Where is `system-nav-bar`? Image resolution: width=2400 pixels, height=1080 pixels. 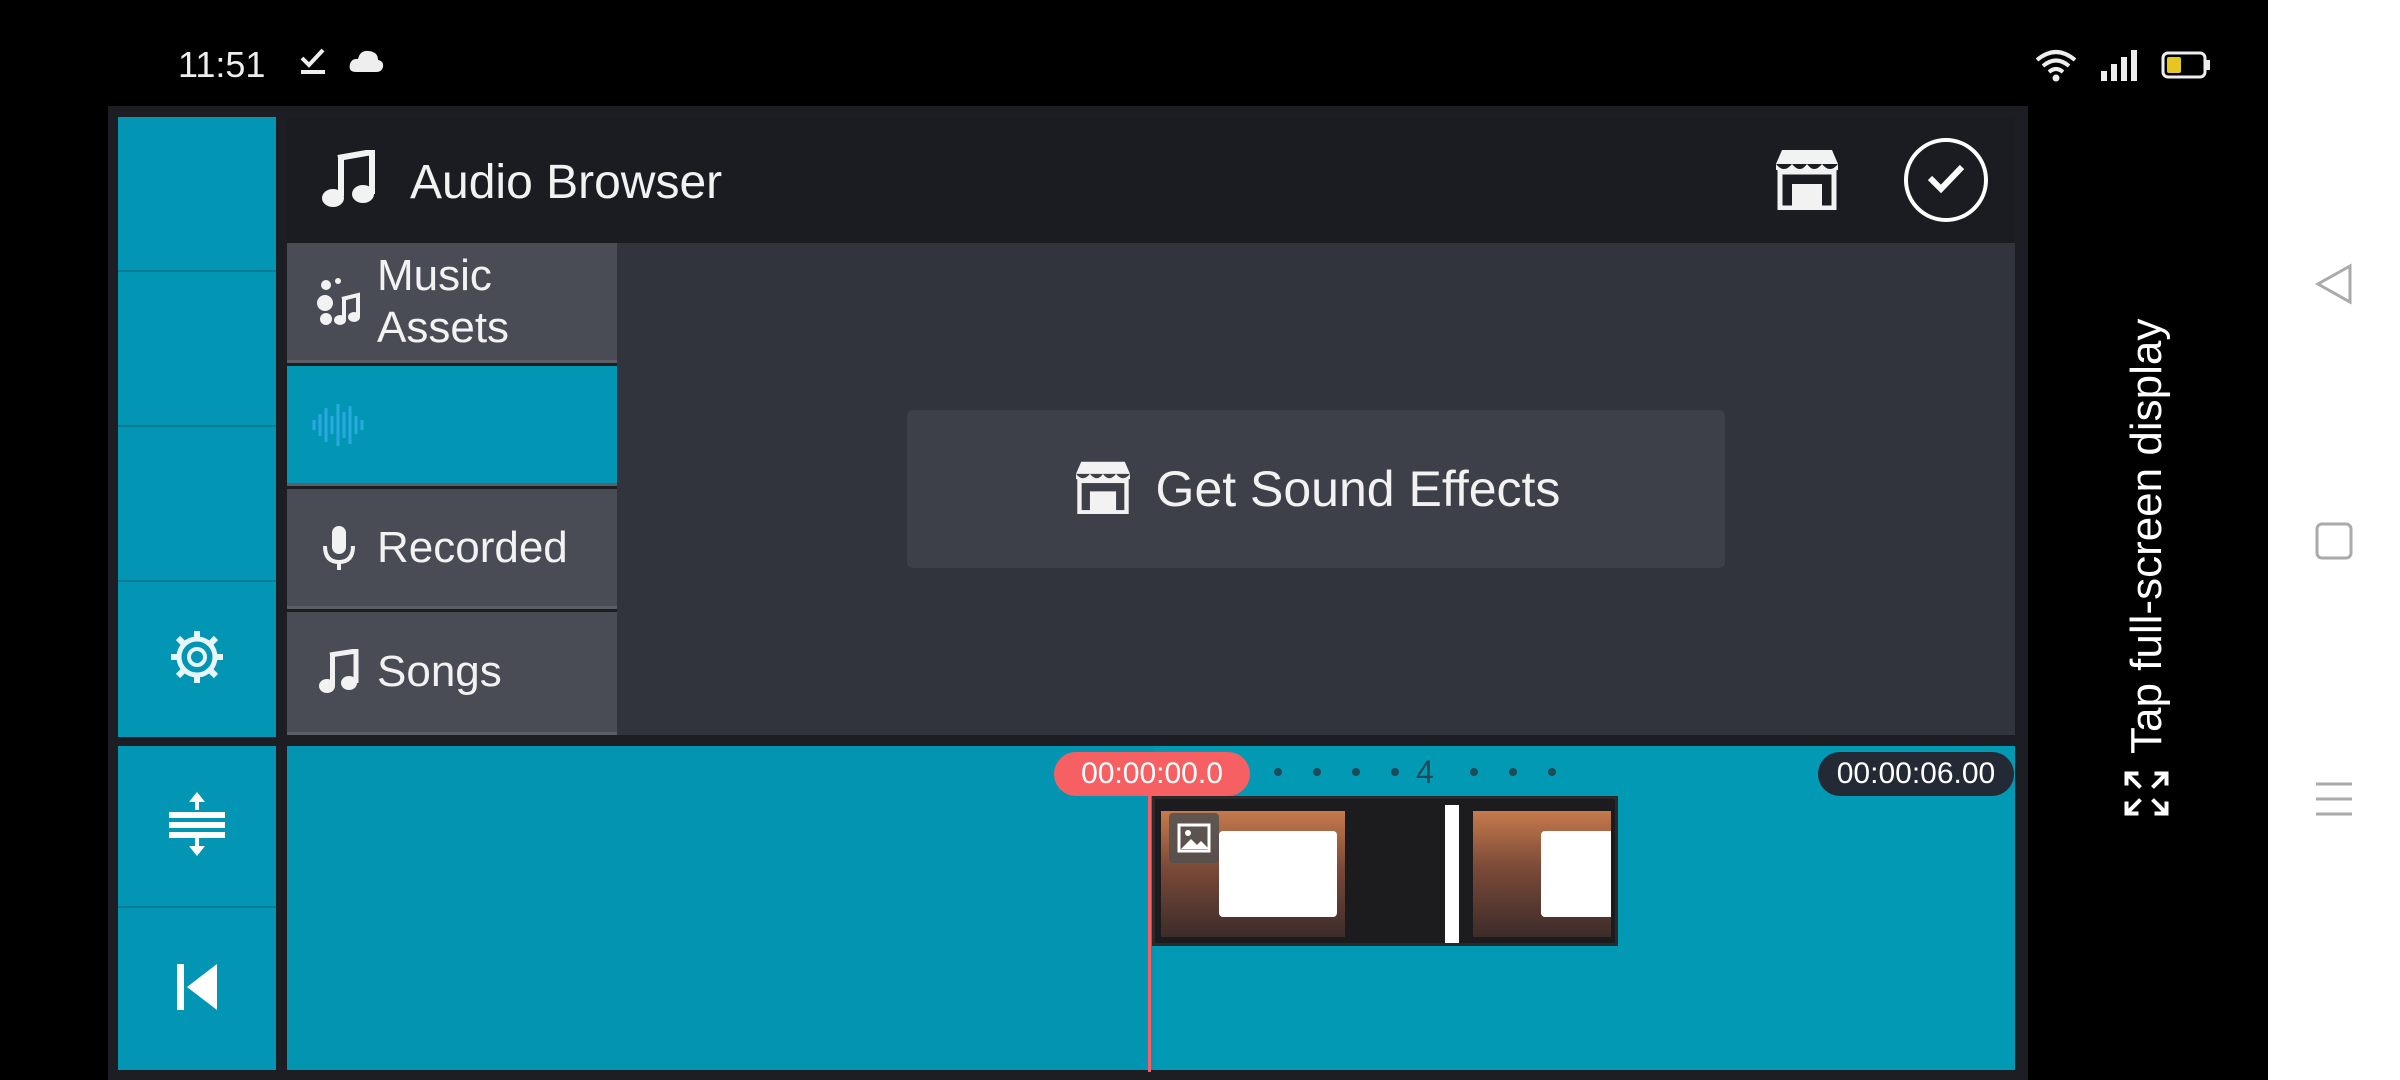 system-nav-bar is located at coordinates (2334, 540).